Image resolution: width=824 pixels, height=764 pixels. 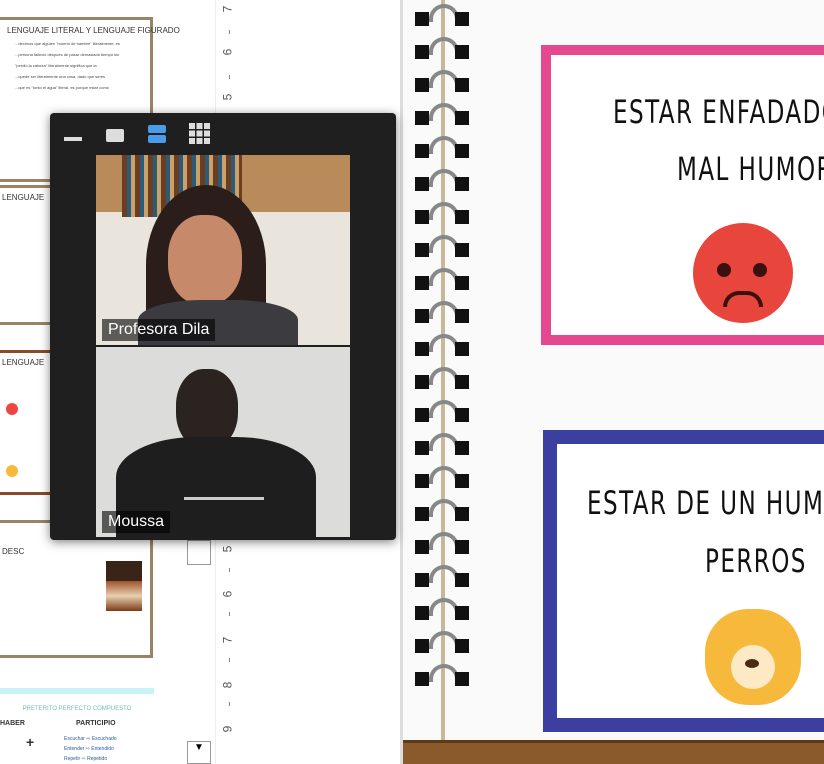 I want to click on card-text: ESTAR ENFADADO, so click(x=718, y=112).